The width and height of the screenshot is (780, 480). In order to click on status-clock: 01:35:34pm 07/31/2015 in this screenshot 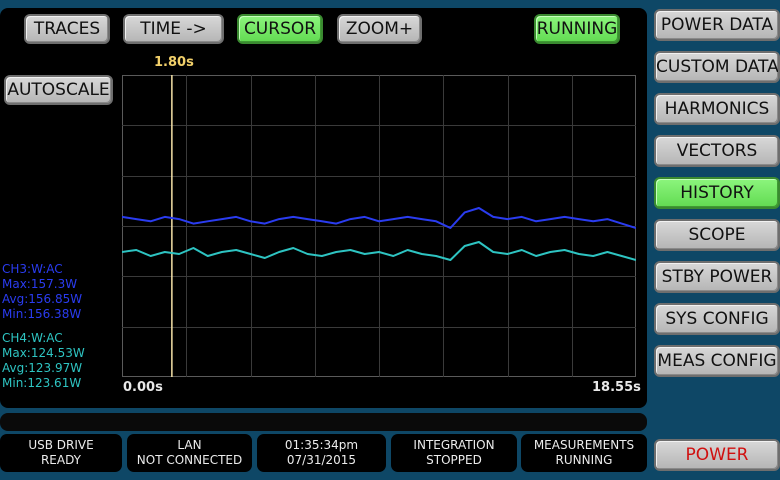, I will do `click(321, 453)`.